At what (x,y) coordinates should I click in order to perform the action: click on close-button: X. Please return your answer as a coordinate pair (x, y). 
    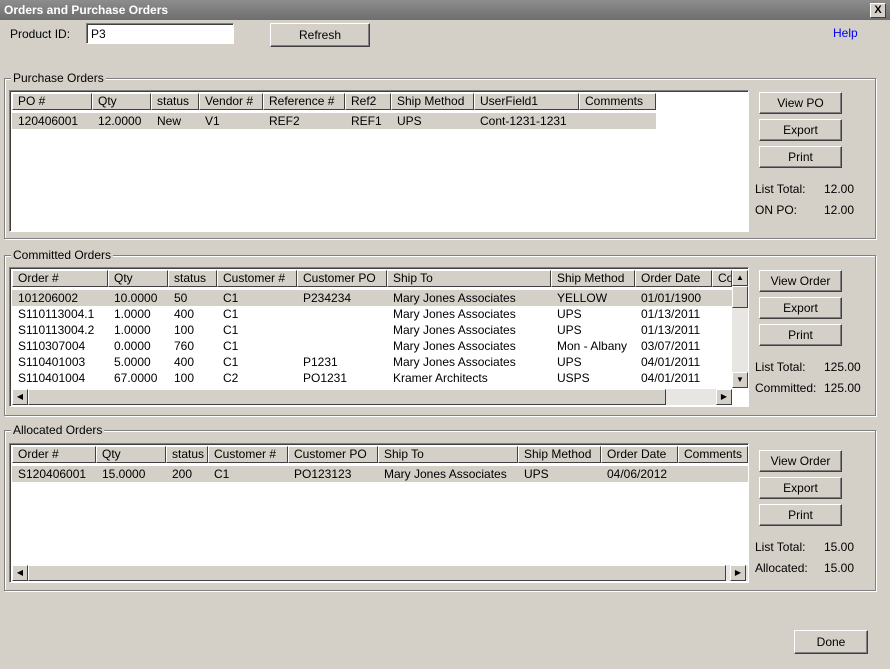
    Looking at the image, I should click on (878, 10).